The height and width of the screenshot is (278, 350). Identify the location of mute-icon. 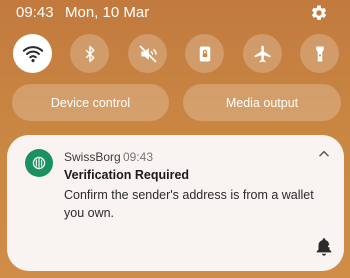
(148, 53).